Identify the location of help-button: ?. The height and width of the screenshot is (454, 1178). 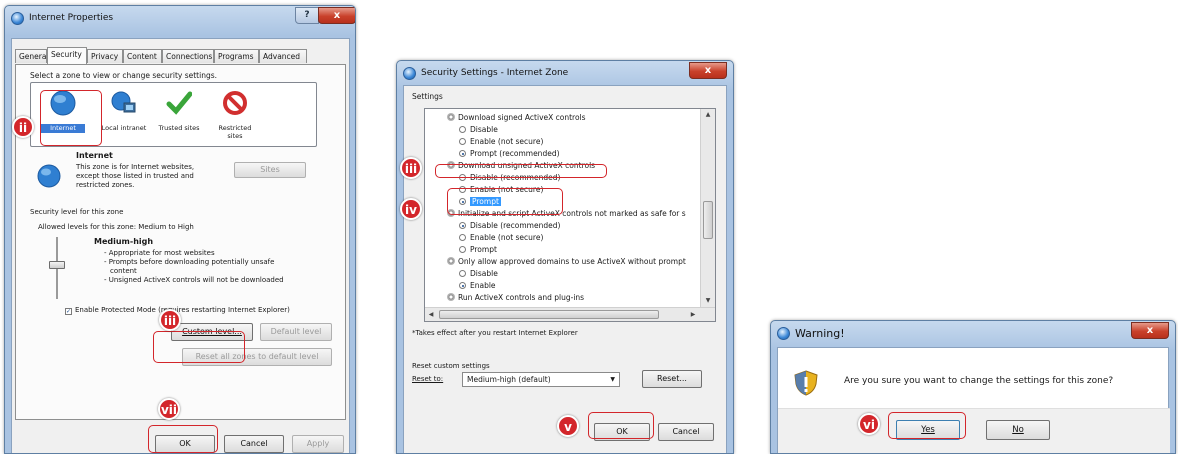
(307, 15).